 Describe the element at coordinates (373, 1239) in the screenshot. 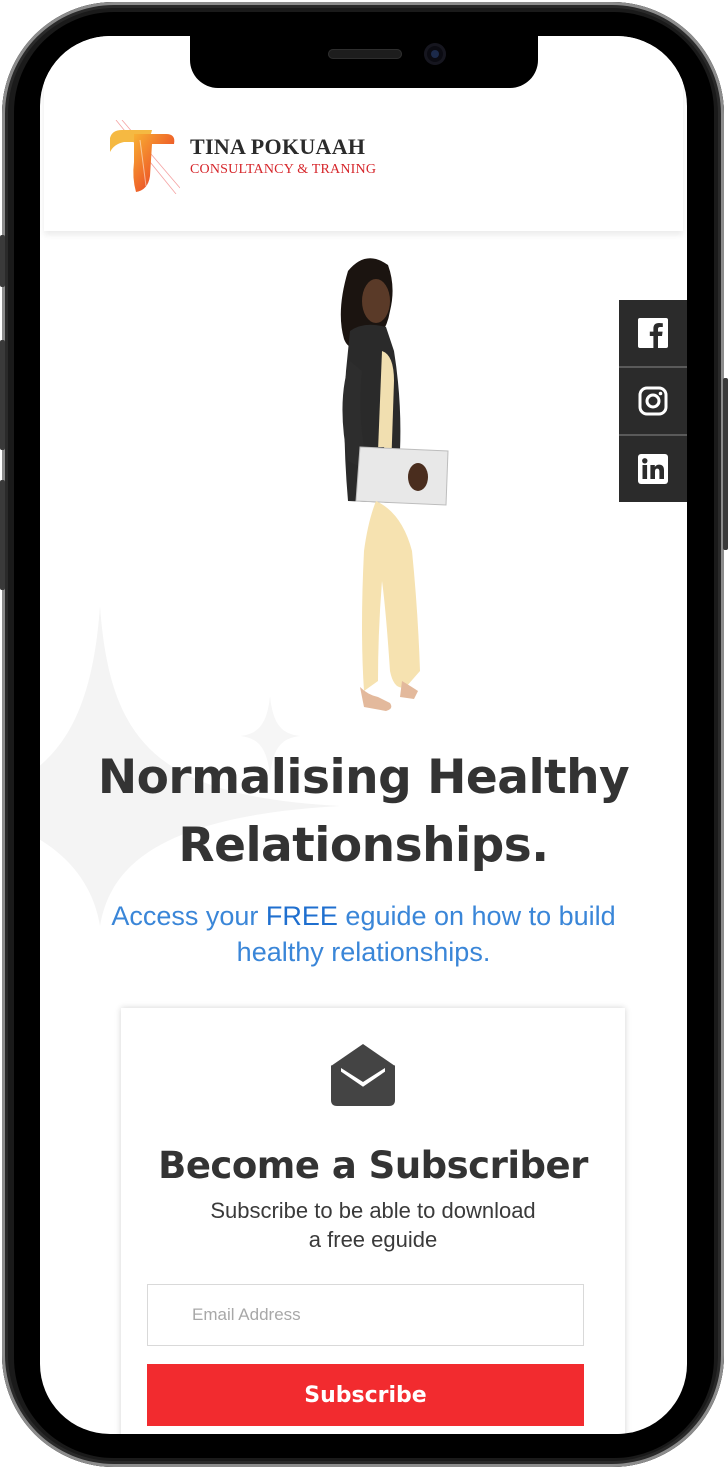

I see `subscribe-subtitle-line2: a free eguide` at that location.